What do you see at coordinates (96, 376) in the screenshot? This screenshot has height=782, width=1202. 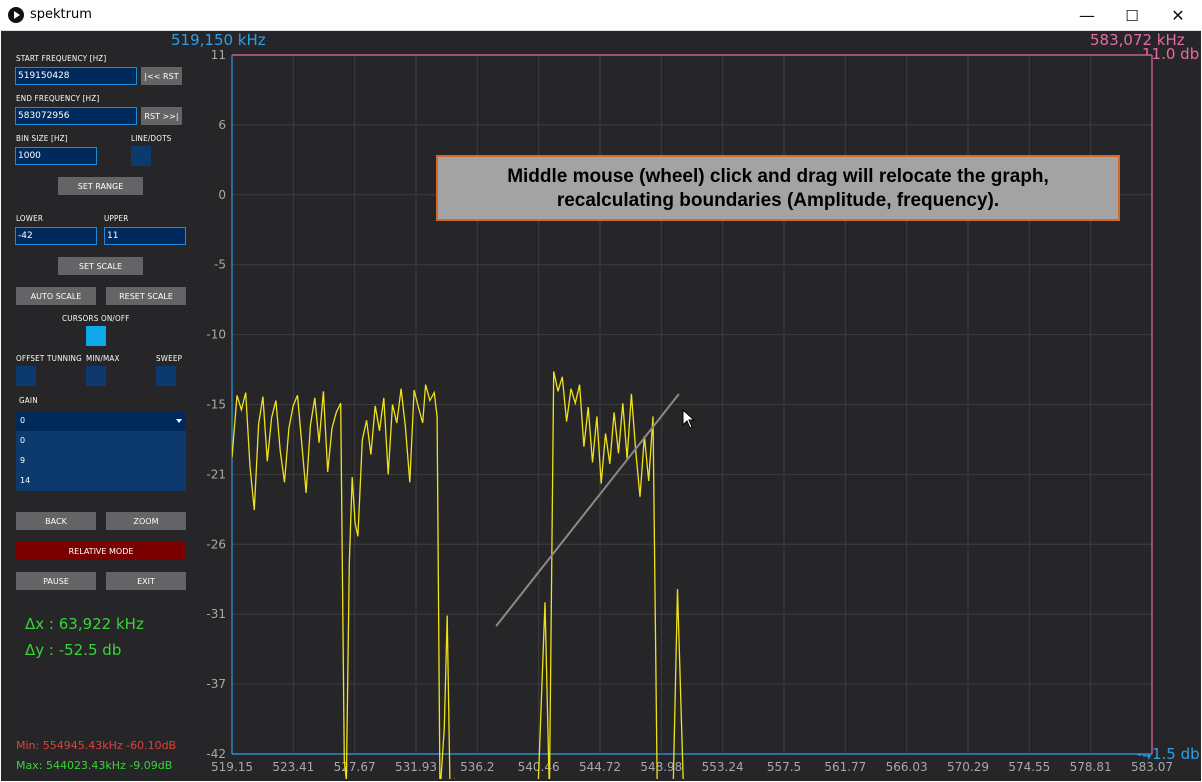 I see `min-max-toggle` at bounding box center [96, 376].